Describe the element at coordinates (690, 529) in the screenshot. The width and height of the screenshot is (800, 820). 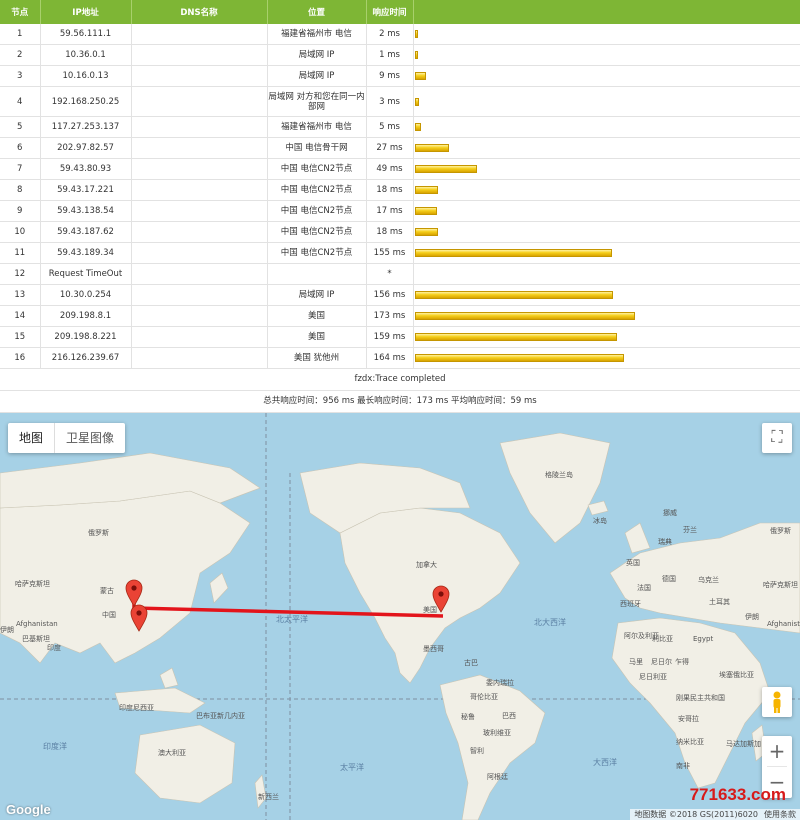
I see `label-finland: 芬兰` at that location.